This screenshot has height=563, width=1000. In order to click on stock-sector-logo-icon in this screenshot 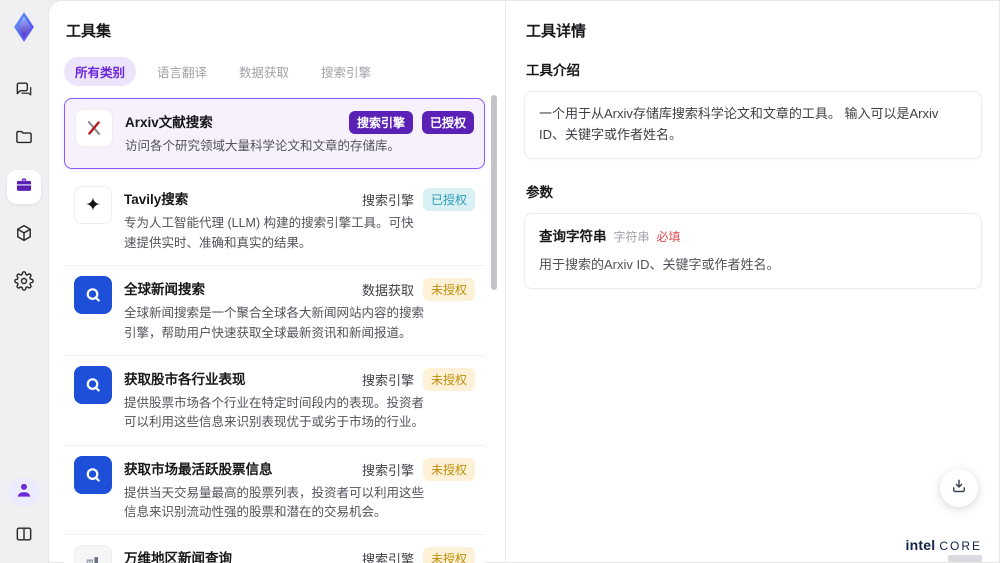, I will do `click(93, 384)`.